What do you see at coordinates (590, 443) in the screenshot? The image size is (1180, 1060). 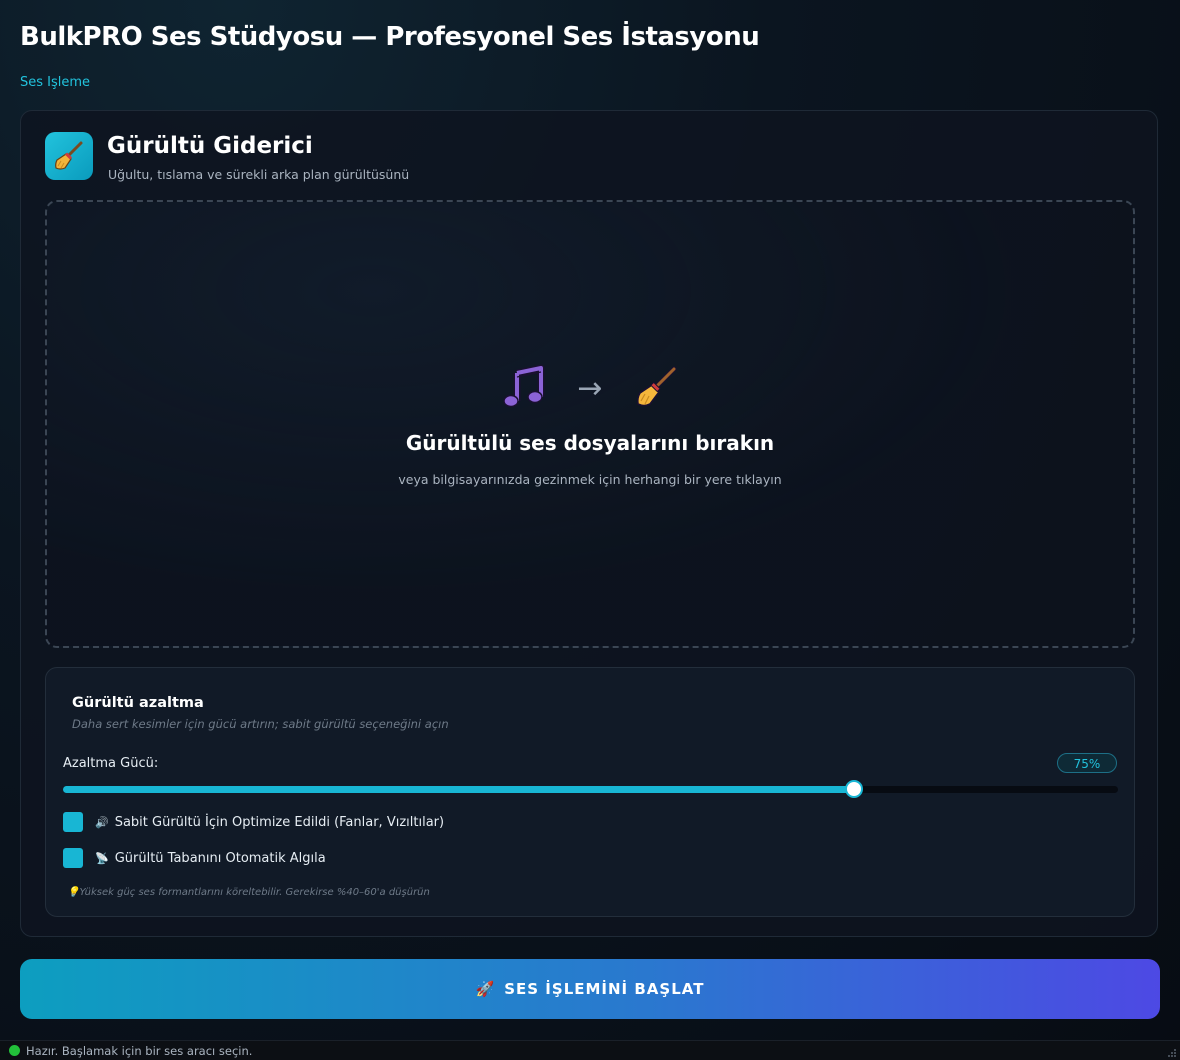 I see `dropzone-title: Gürültülü ses dosyalarını bırakın` at bounding box center [590, 443].